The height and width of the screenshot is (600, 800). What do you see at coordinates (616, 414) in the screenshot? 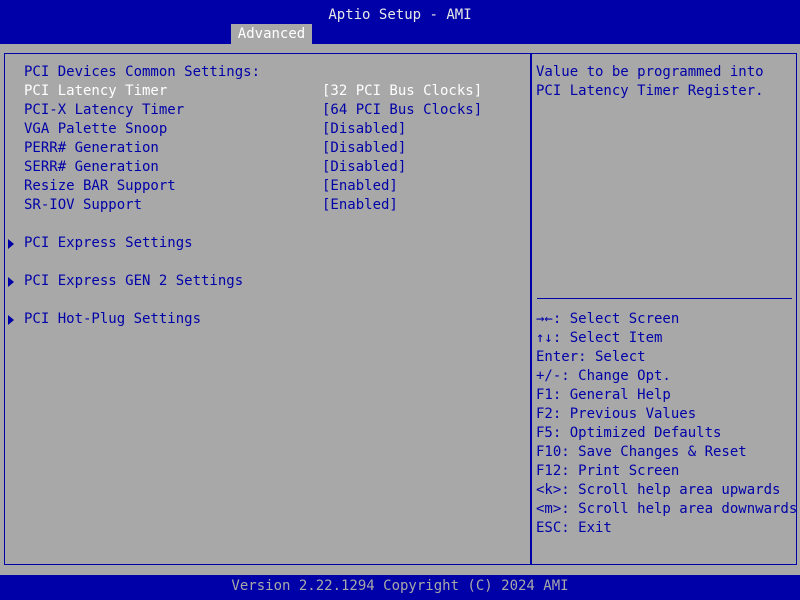
I see `key-hint-f2: F2: Previous Values` at bounding box center [616, 414].